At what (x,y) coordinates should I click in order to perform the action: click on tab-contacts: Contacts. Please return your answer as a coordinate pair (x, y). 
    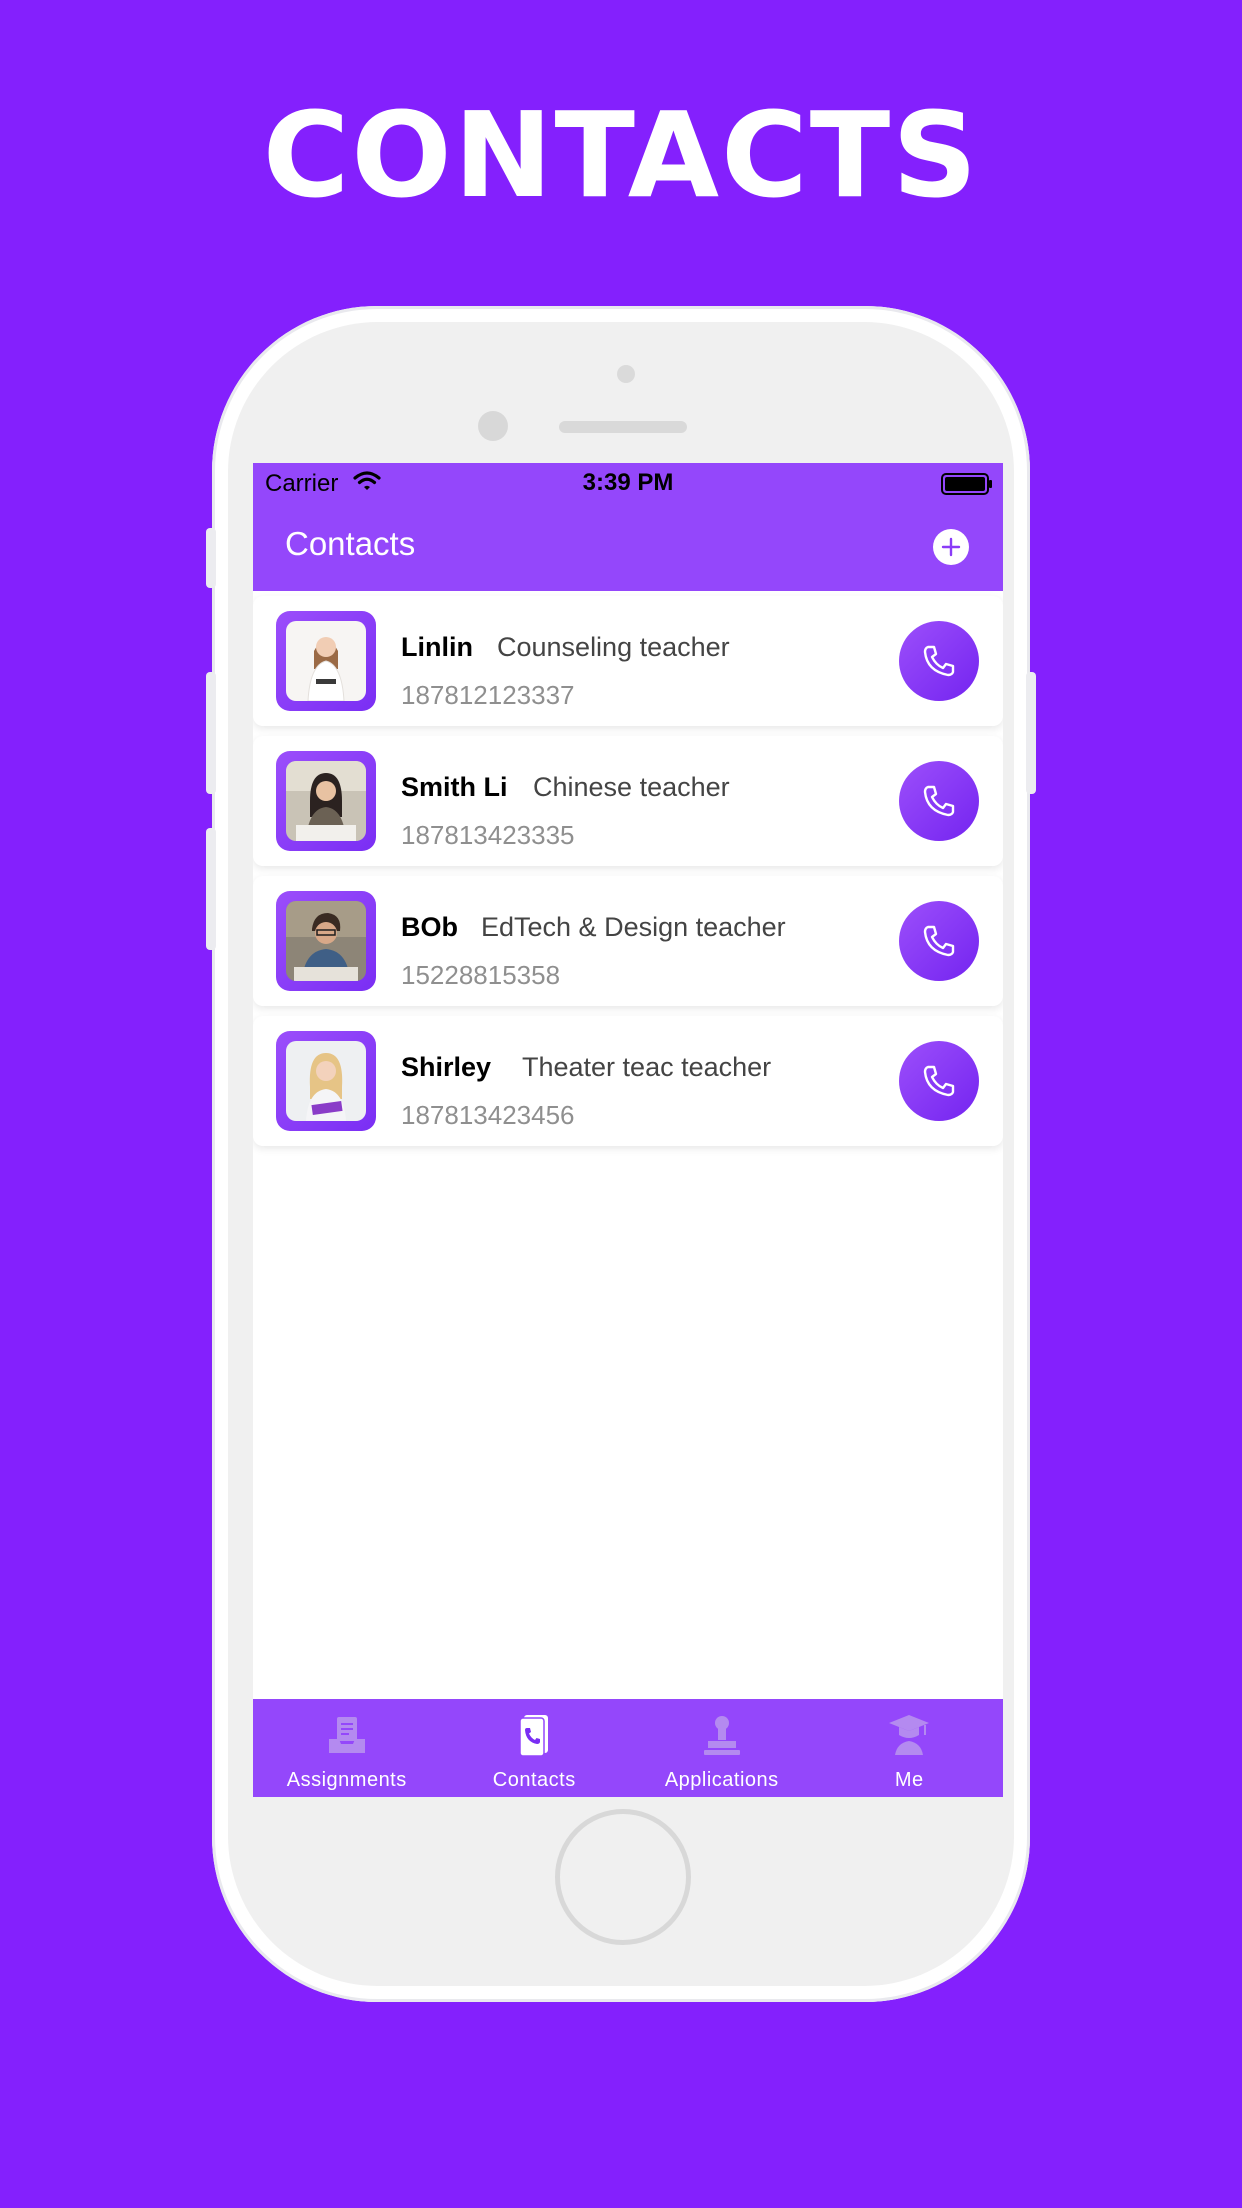
    Looking at the image, I should click on (535, 1748).